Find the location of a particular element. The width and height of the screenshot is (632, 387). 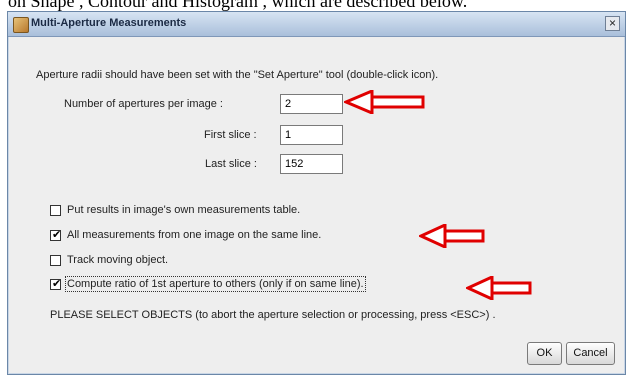

last-slice-input: 152 is located at coordinates (311, 164).